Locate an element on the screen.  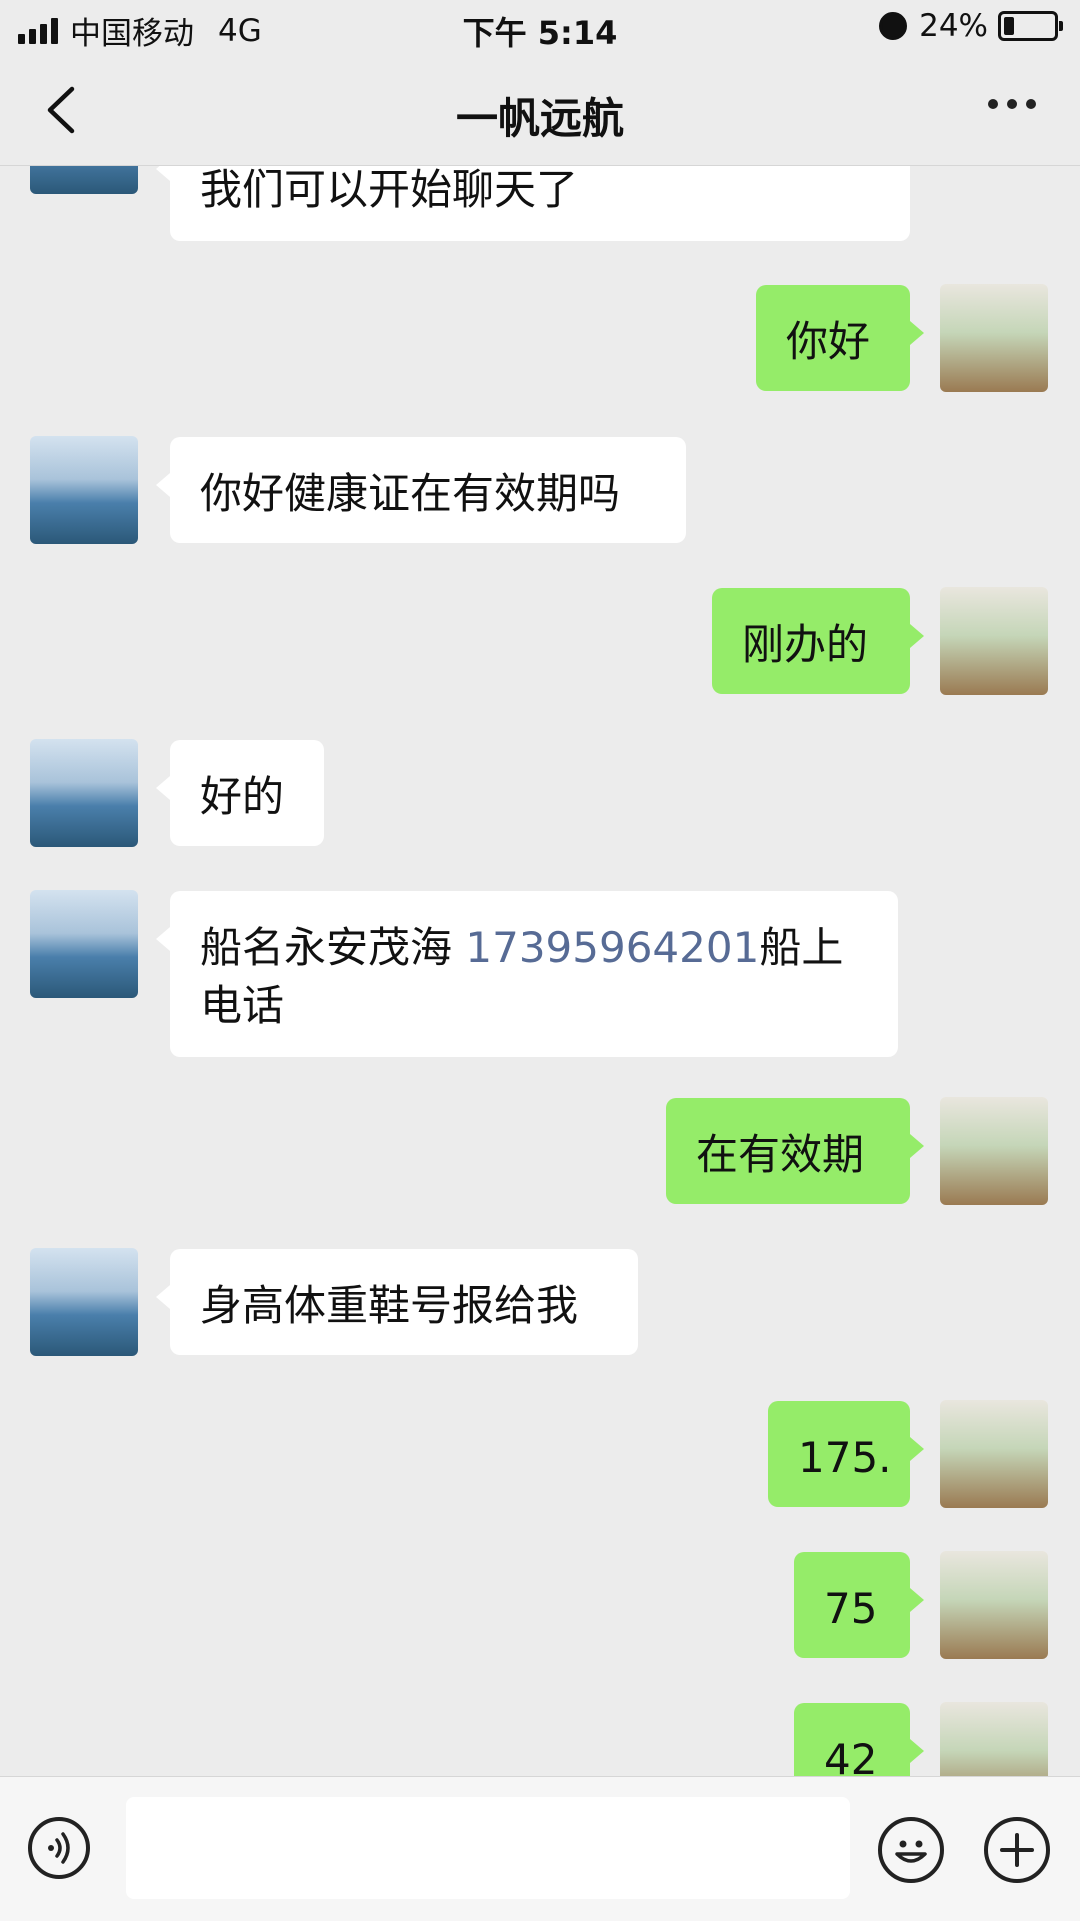
message-text: 我们可以开始聊天了 is located at coordinates (389, 190).